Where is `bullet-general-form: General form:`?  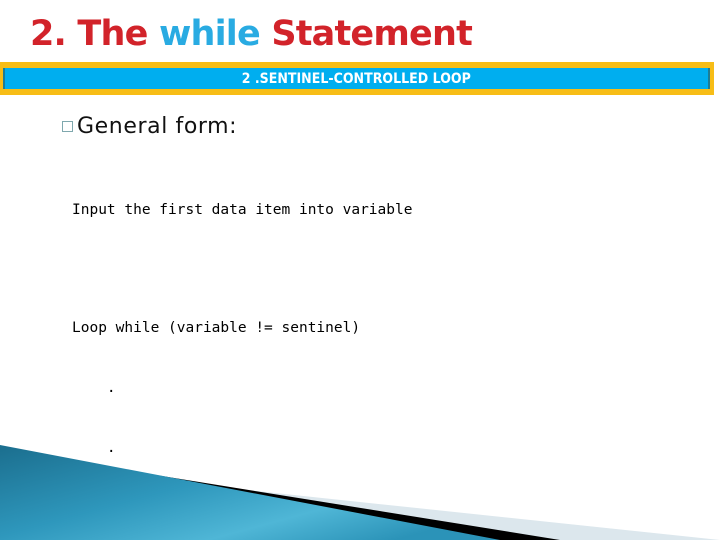
bullet-general-form: General form: is located at coordinates (149, 126).